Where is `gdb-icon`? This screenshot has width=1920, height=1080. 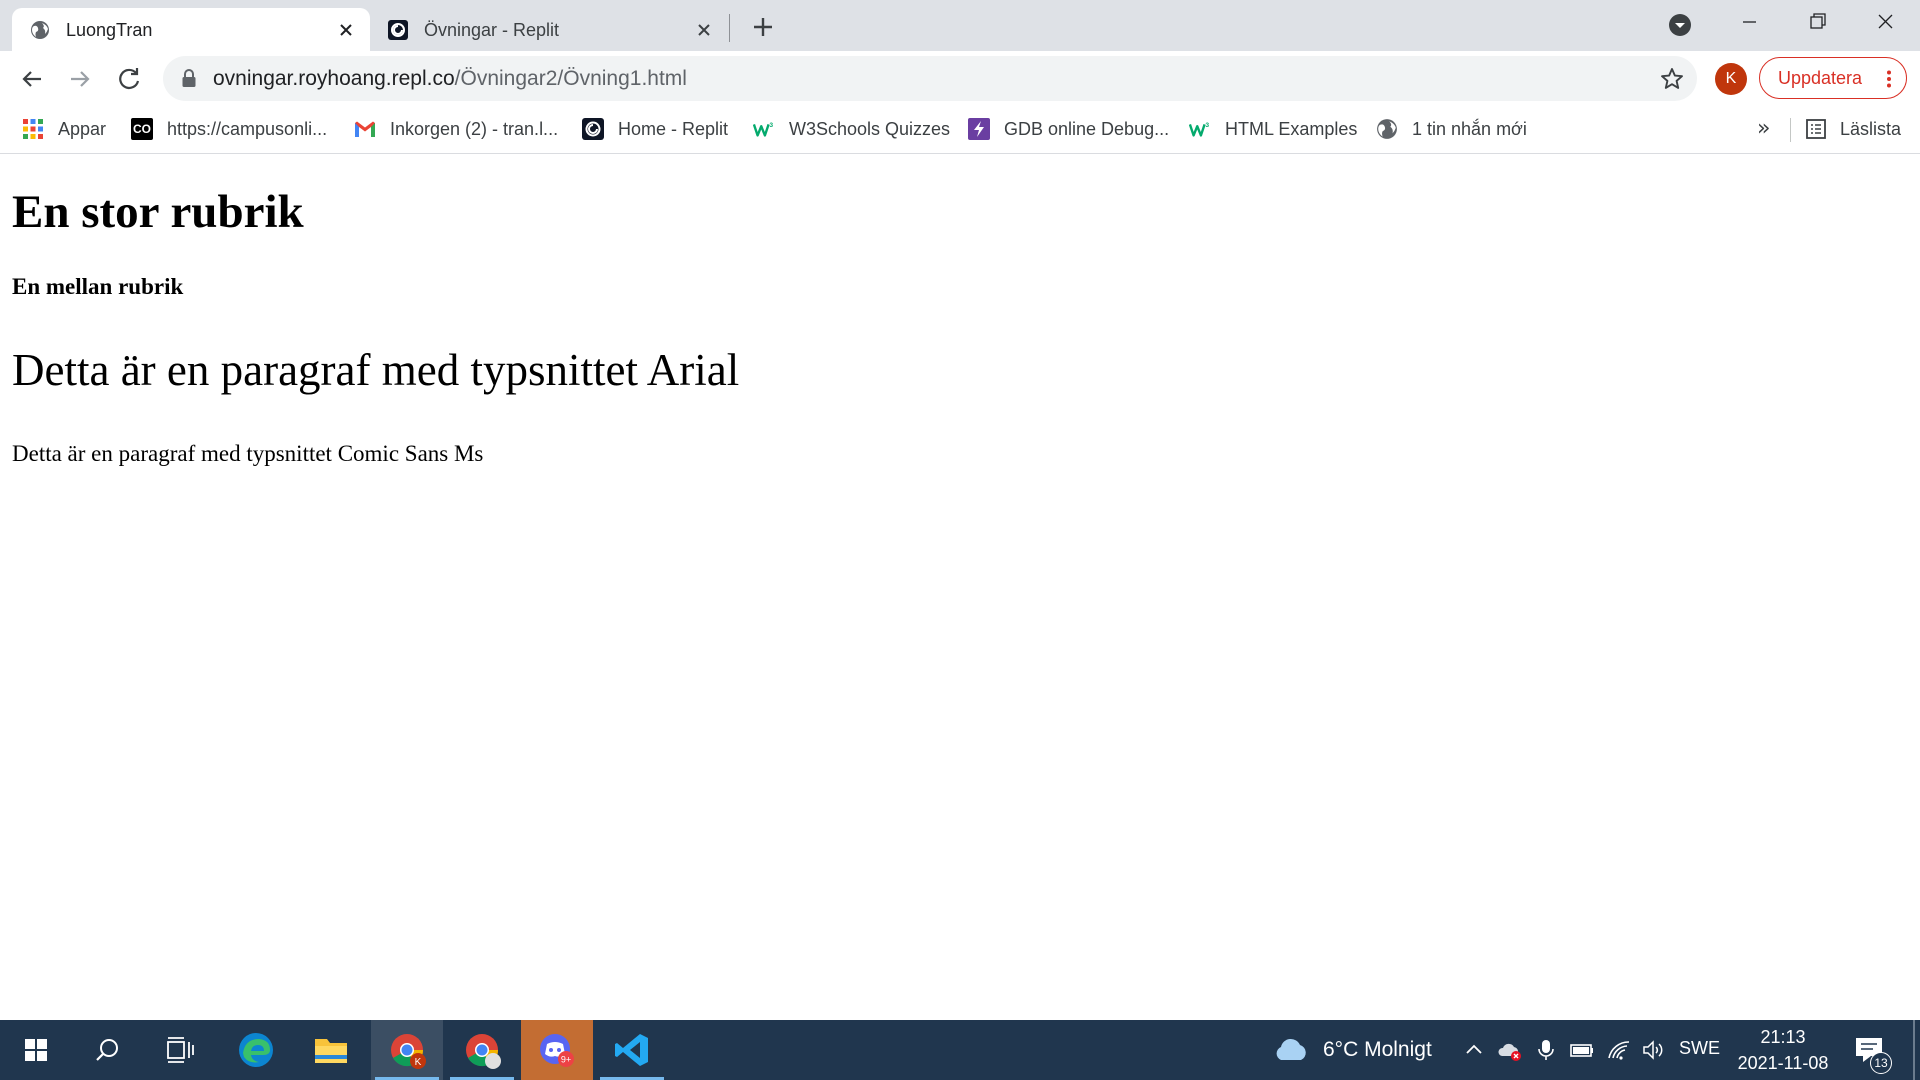 gdb-icon is located at coordinates (979, 129).